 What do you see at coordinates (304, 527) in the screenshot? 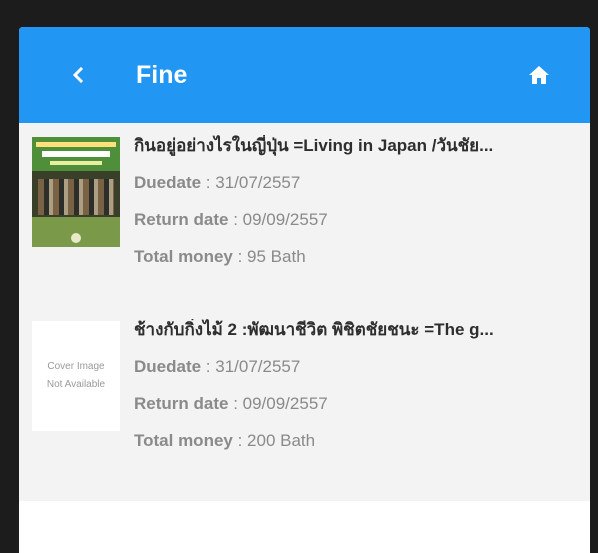
I see `blank-area` at bounding box center [304, 527].